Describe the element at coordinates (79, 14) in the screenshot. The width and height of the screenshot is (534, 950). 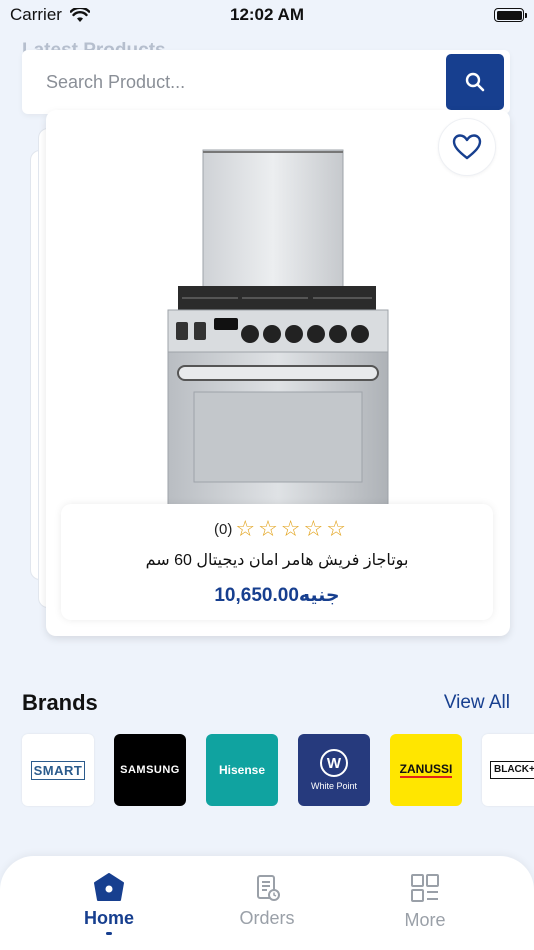
I see `wifi-icon` at that location.